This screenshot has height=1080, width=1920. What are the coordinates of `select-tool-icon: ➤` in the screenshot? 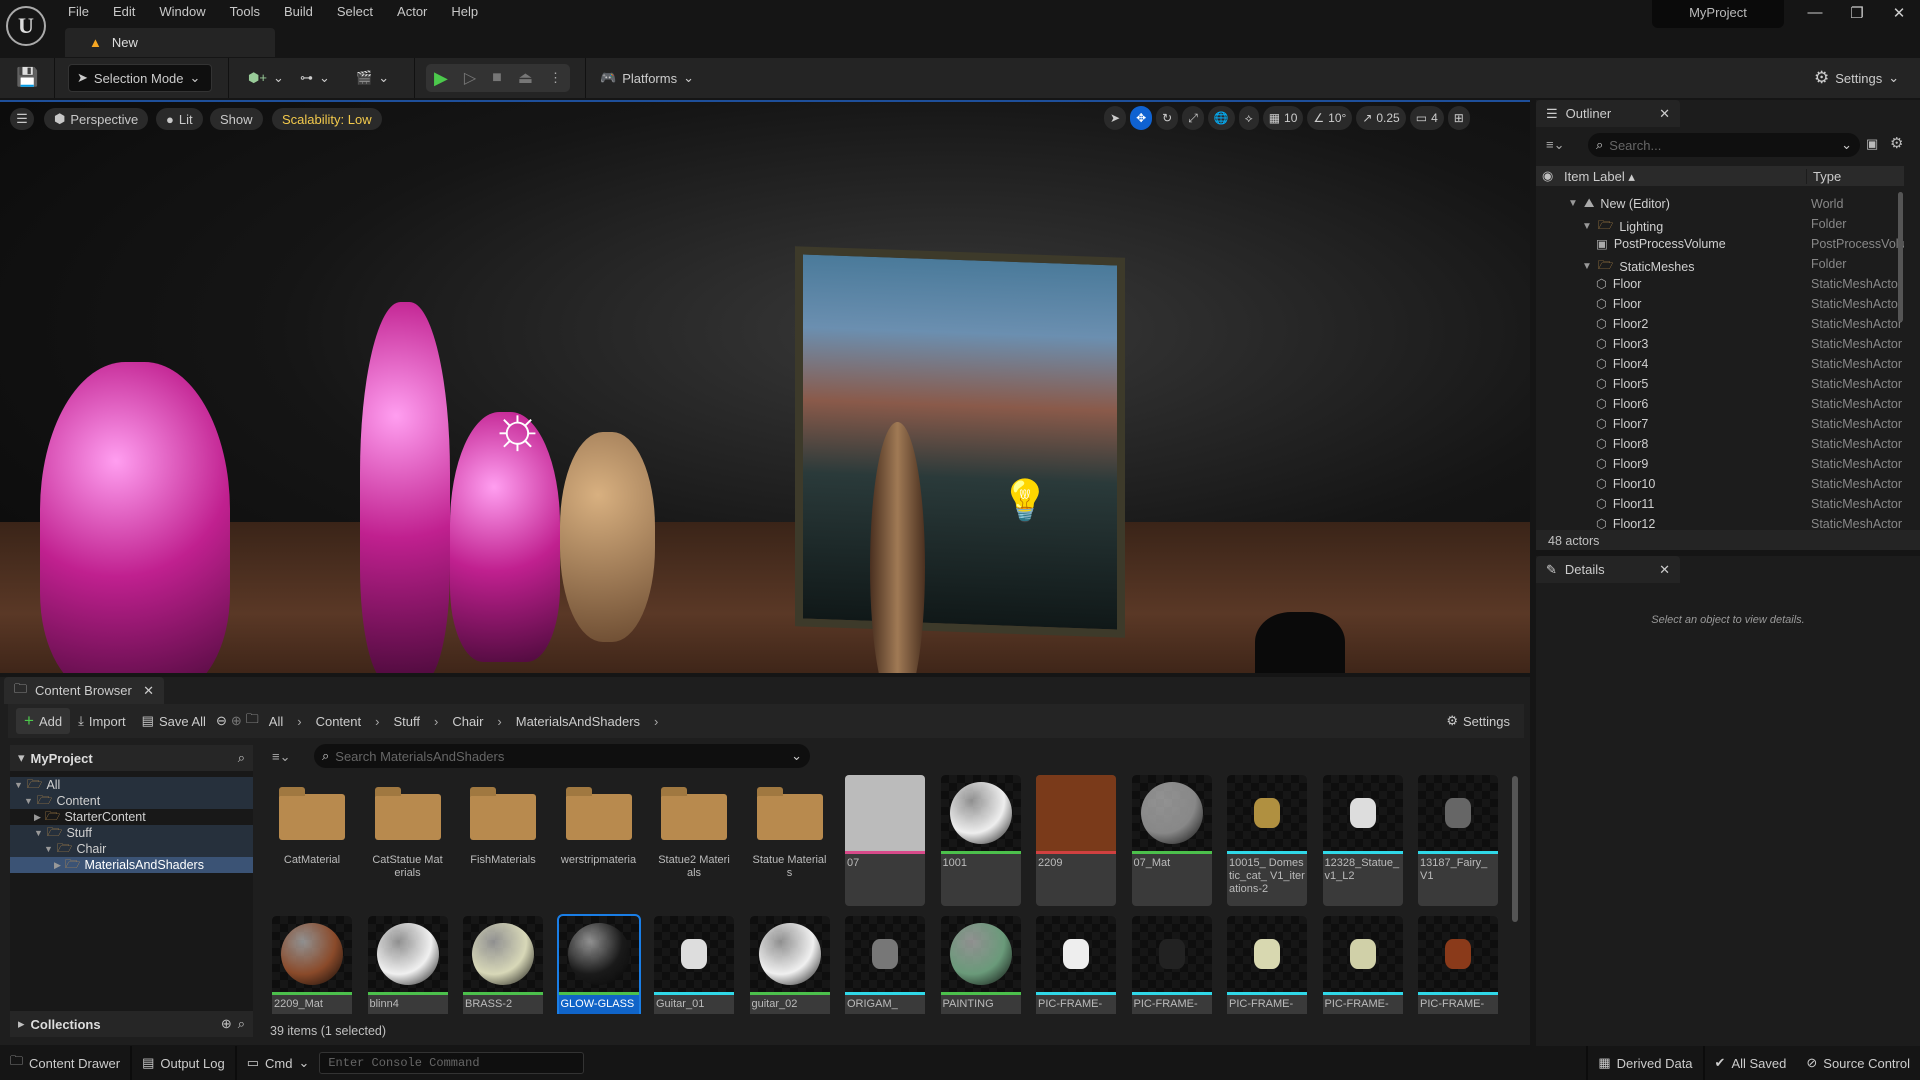 It's located at (1115, 118).